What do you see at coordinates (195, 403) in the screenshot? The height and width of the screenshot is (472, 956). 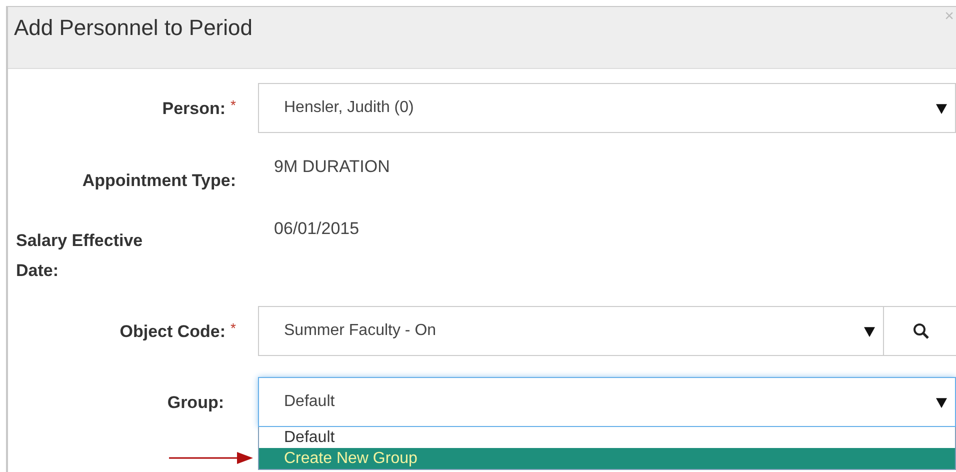 I see `field-label: Group:` at bounding box center [195, 403].